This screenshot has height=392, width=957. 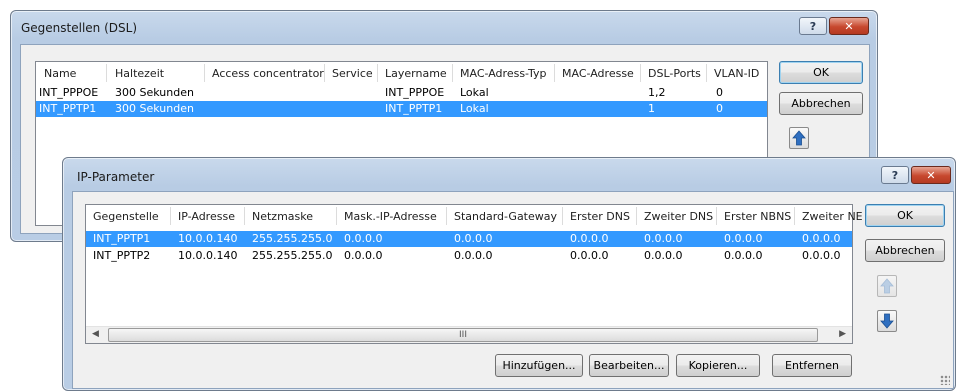 What do you see at coordinates (352, 73) in the screenshot?
I see `column-header: Service` at bounding box center [352, 73].